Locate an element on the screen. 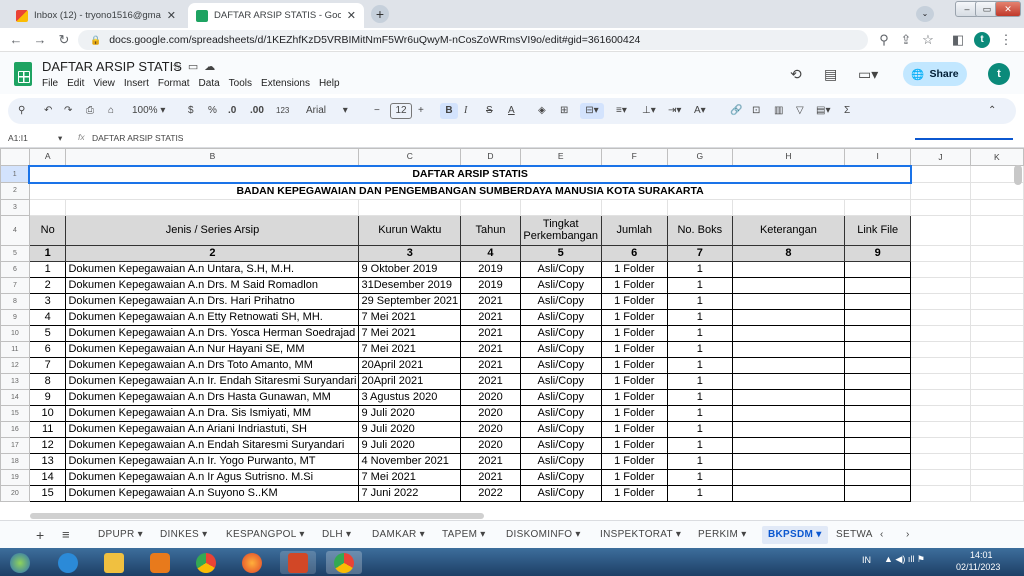  strikethrough-button: S is located at coordinates (489, 111).